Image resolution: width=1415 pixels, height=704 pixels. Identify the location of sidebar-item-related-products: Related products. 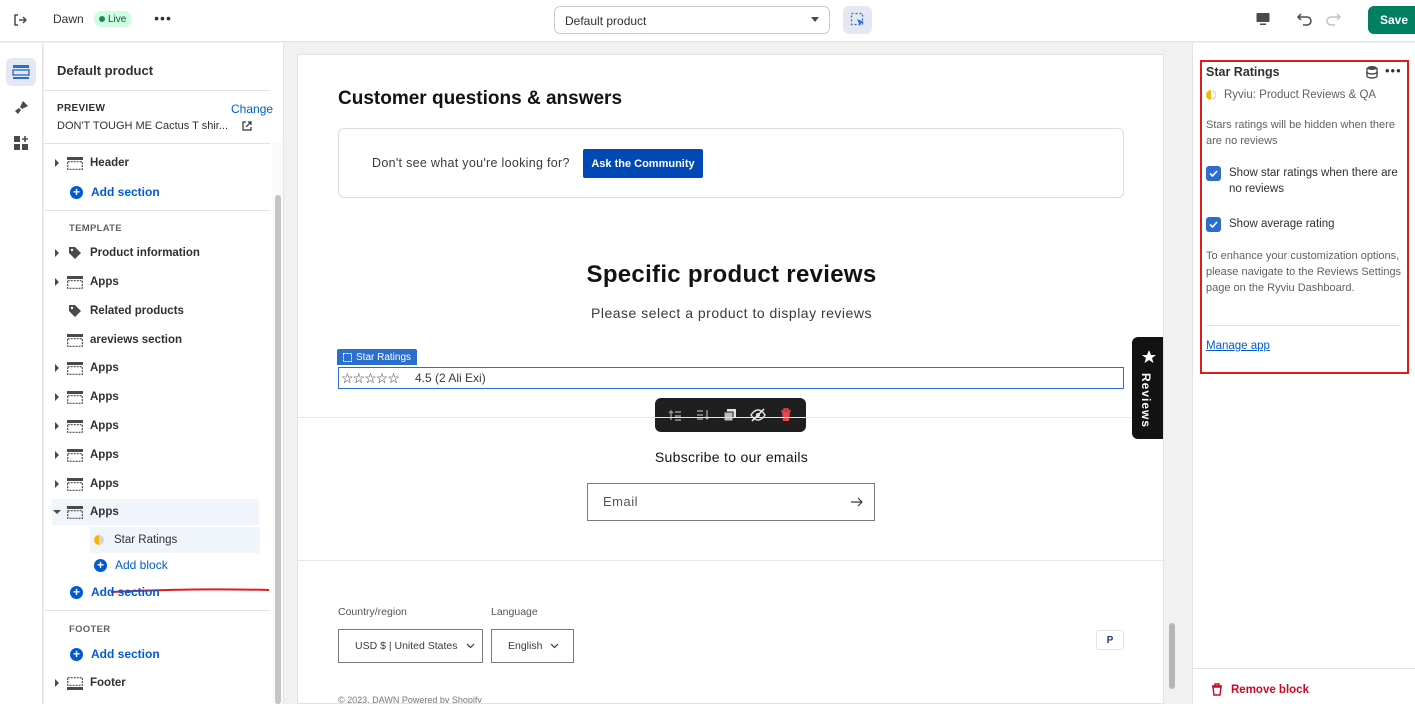
(155, 311).